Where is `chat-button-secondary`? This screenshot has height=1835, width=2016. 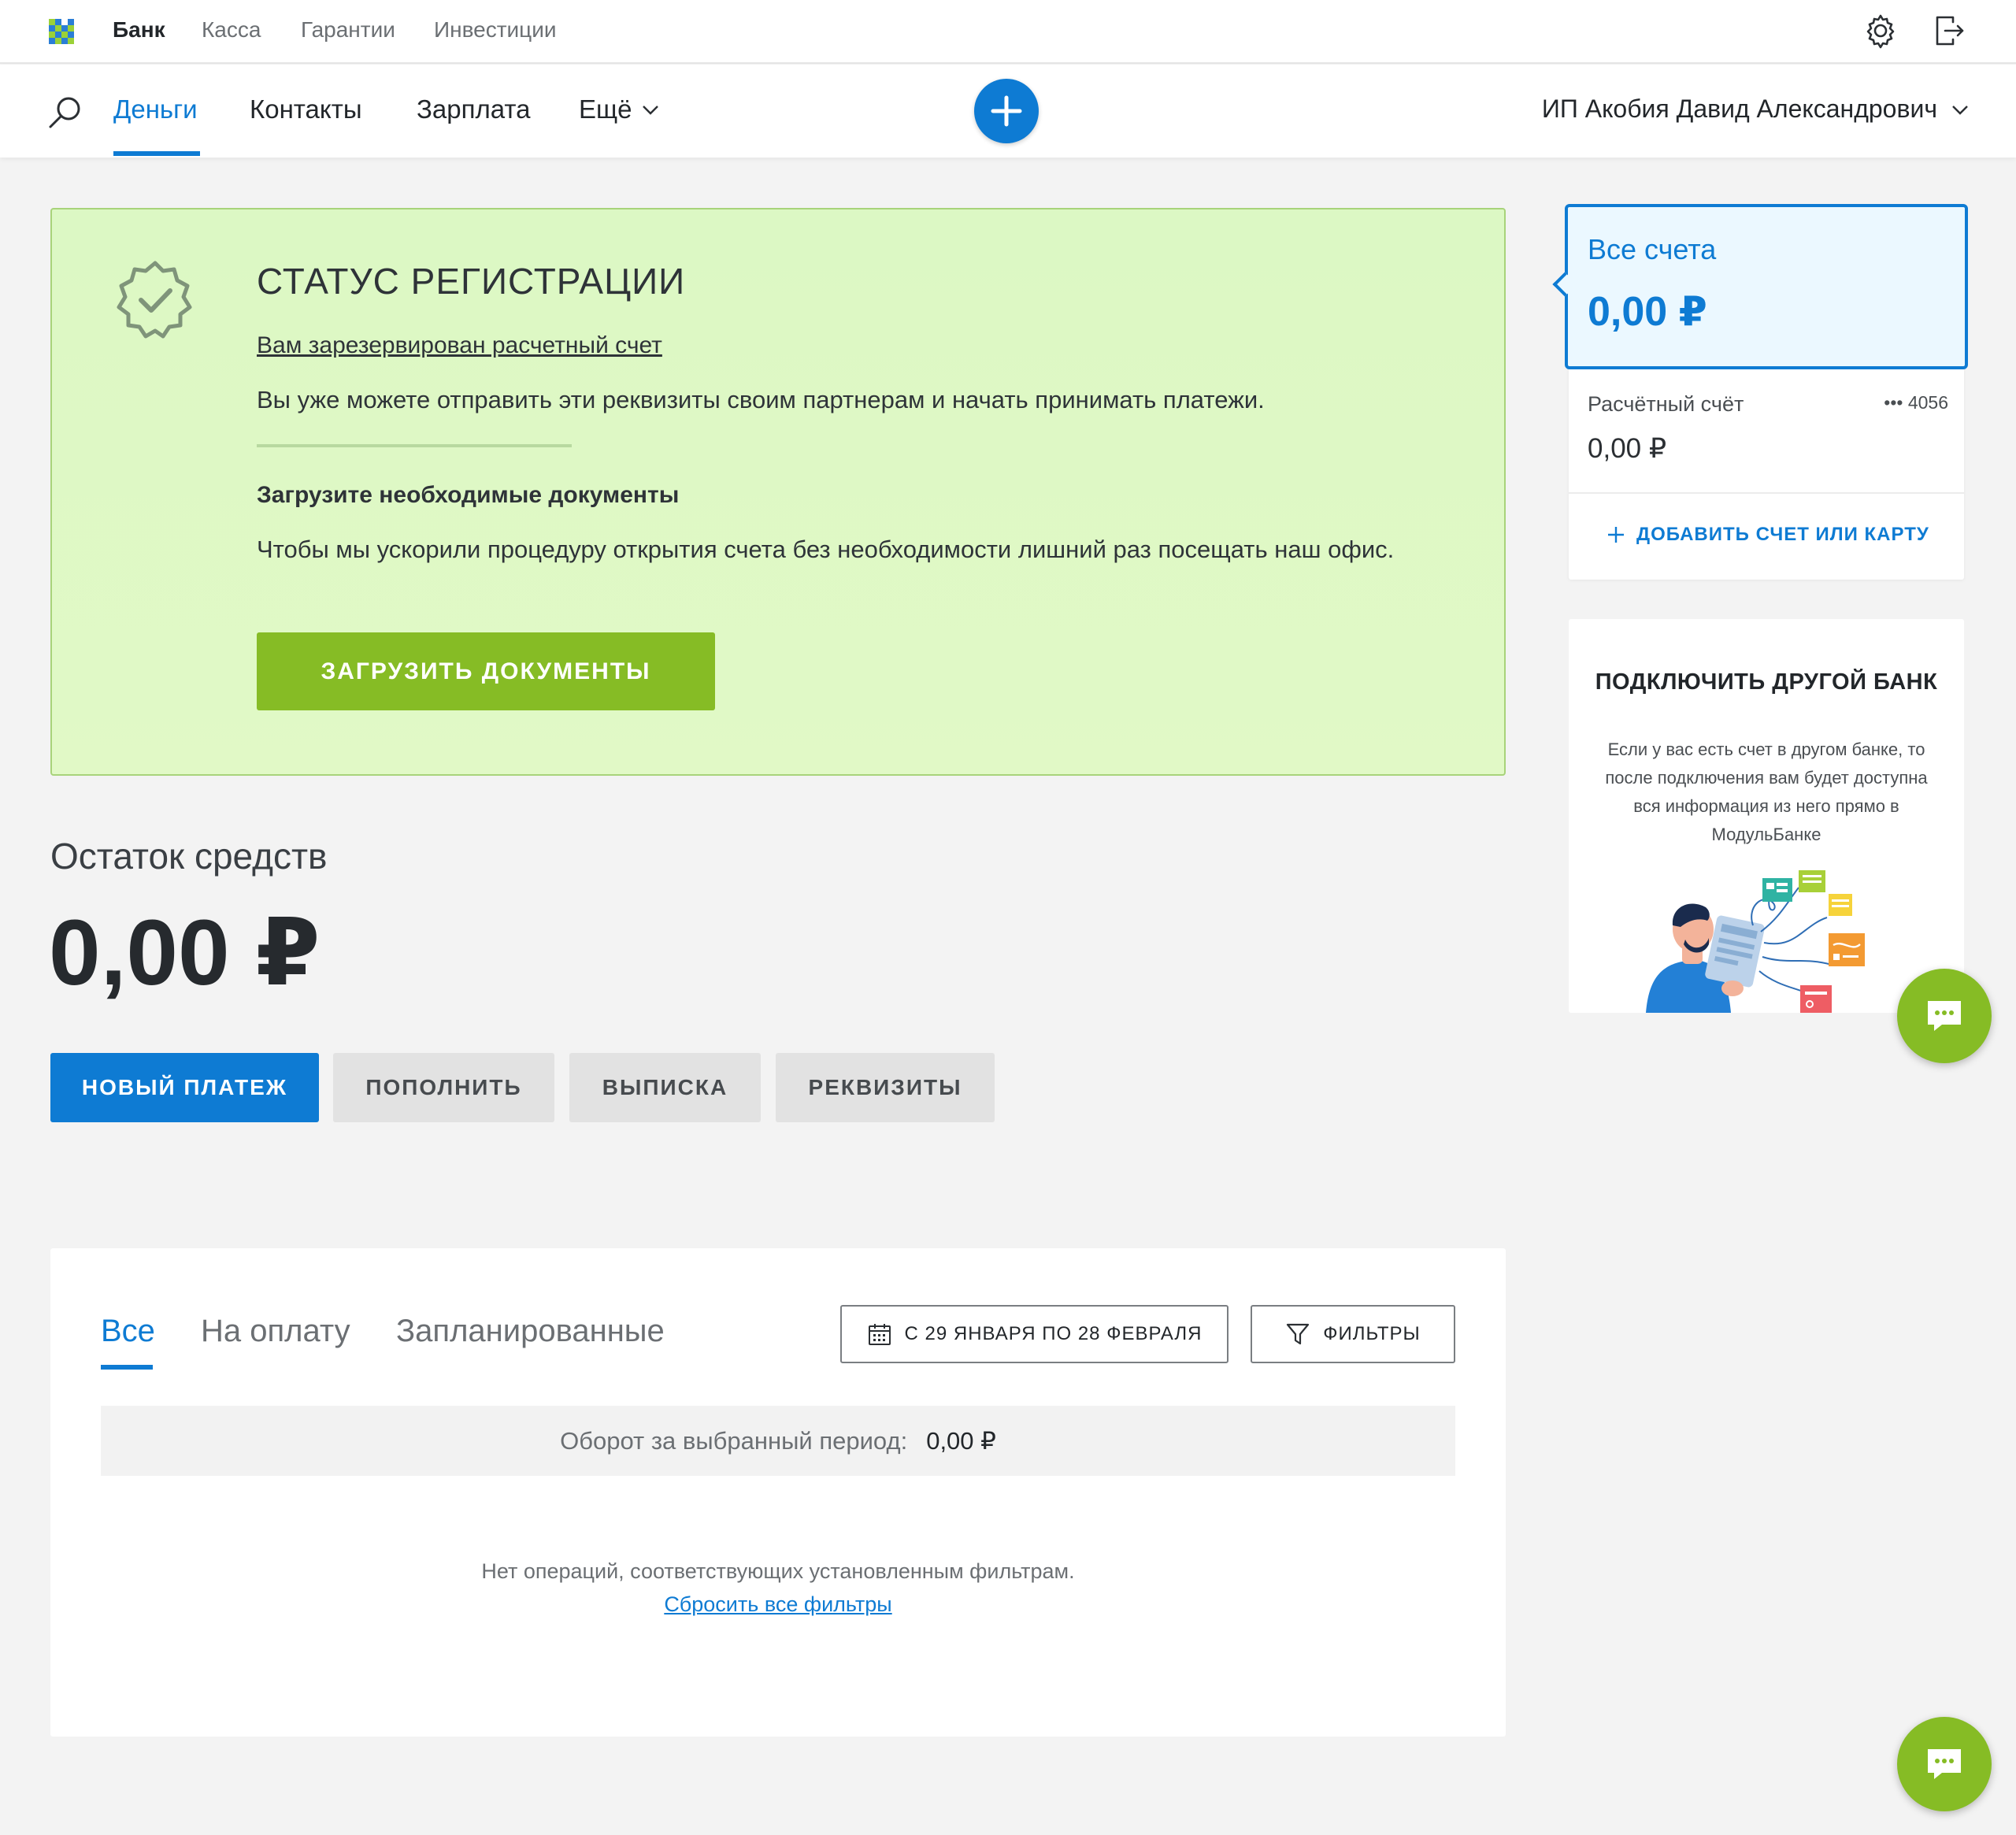 chat-button-secondary is located at coordinates (1944, 1764).